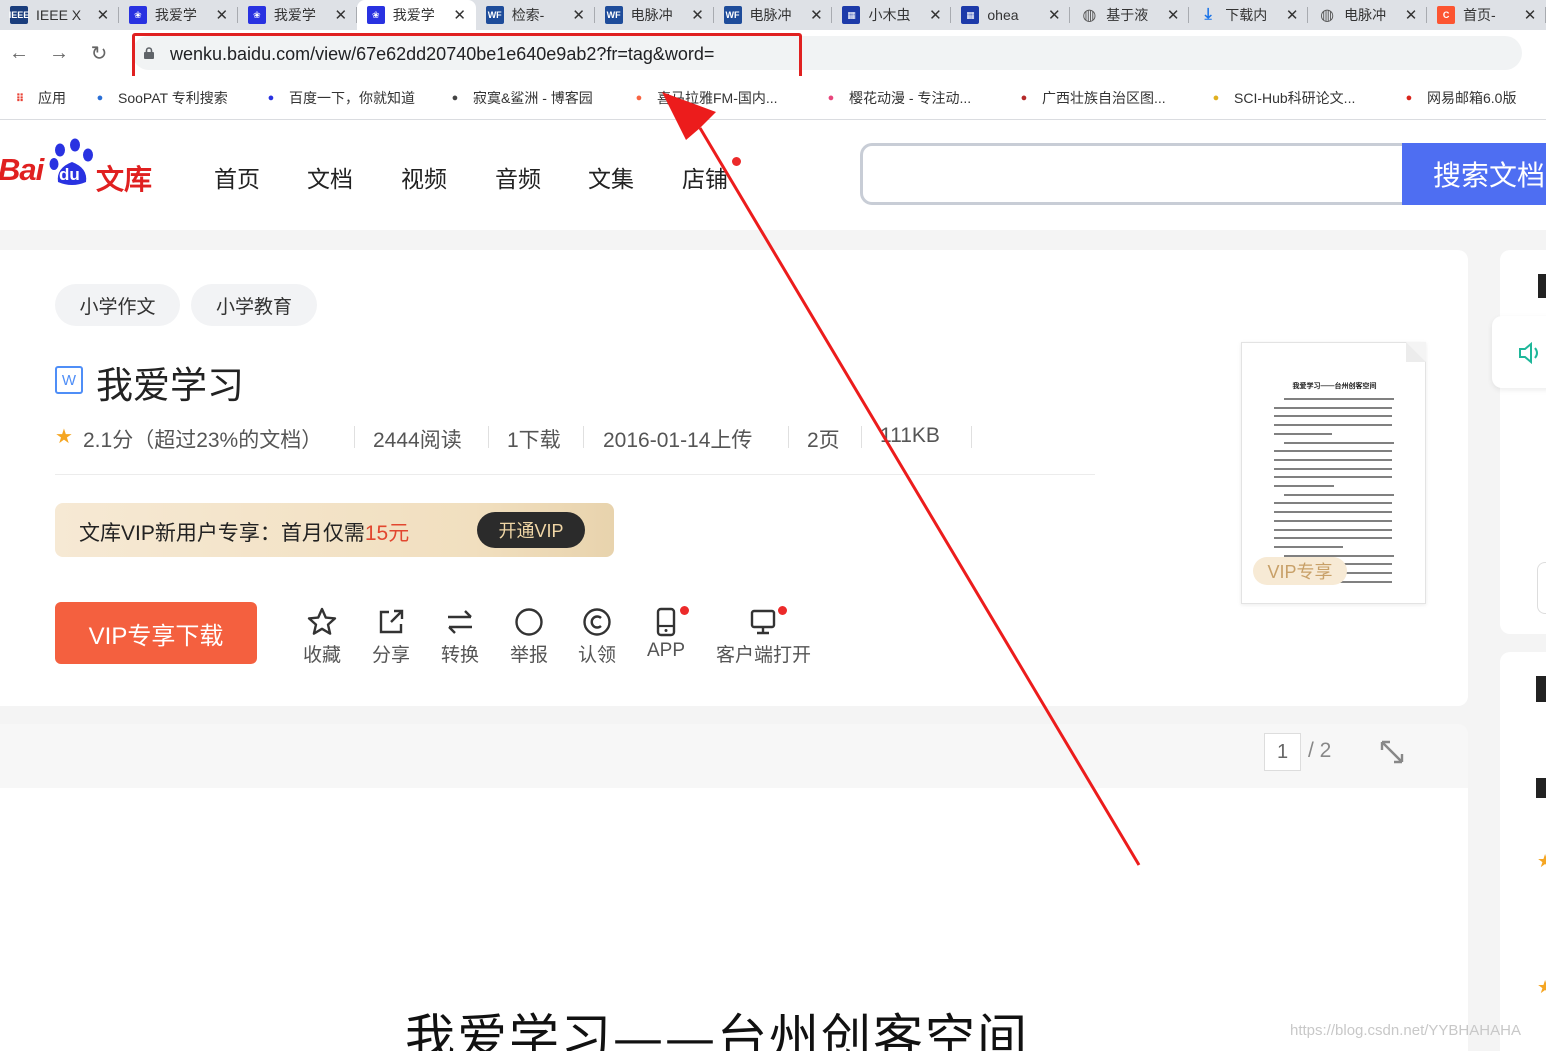  What do you see at coordinates (528, 15) in the screenshot?
I see `tab-label: 检索-` at bounding box center [528, 15].